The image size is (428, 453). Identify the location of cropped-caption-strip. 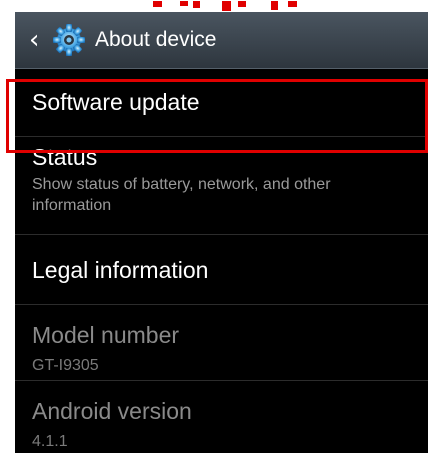
(214, 6).